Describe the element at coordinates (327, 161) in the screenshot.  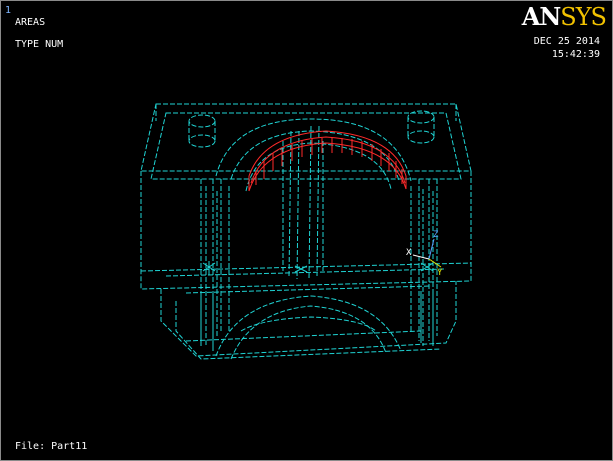
I see `selected-area-mesh` at that location.